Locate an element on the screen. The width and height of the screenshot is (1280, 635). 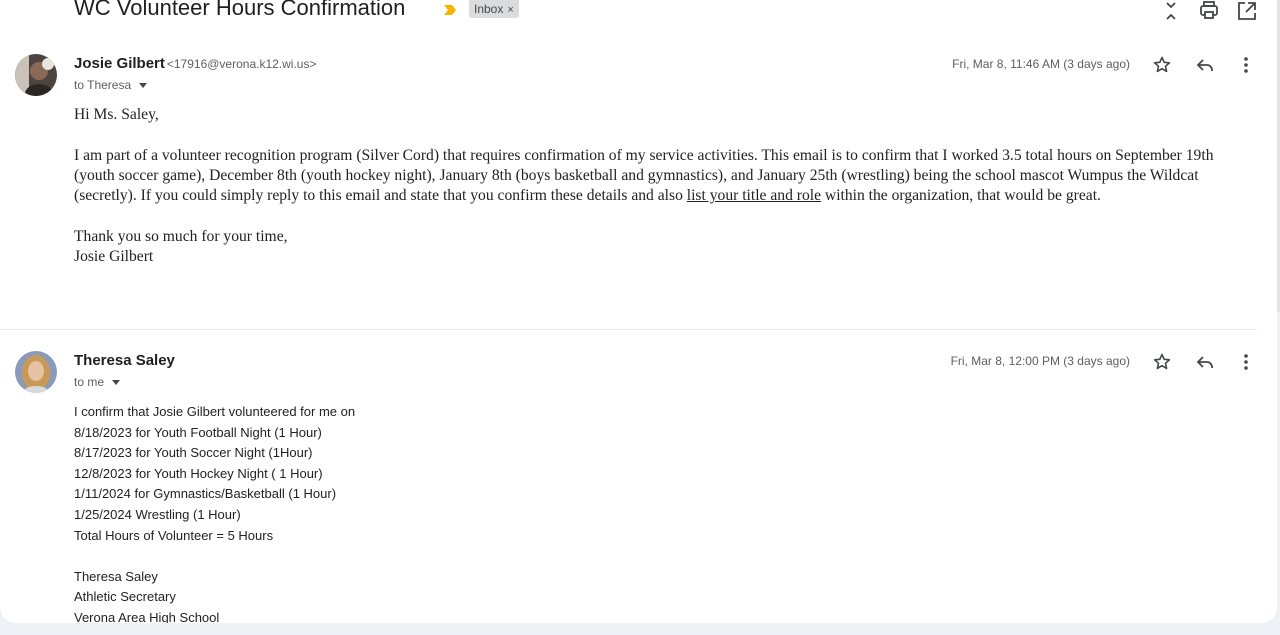
closing: Thank you so much for your time, is located at coordinates (181, 236).